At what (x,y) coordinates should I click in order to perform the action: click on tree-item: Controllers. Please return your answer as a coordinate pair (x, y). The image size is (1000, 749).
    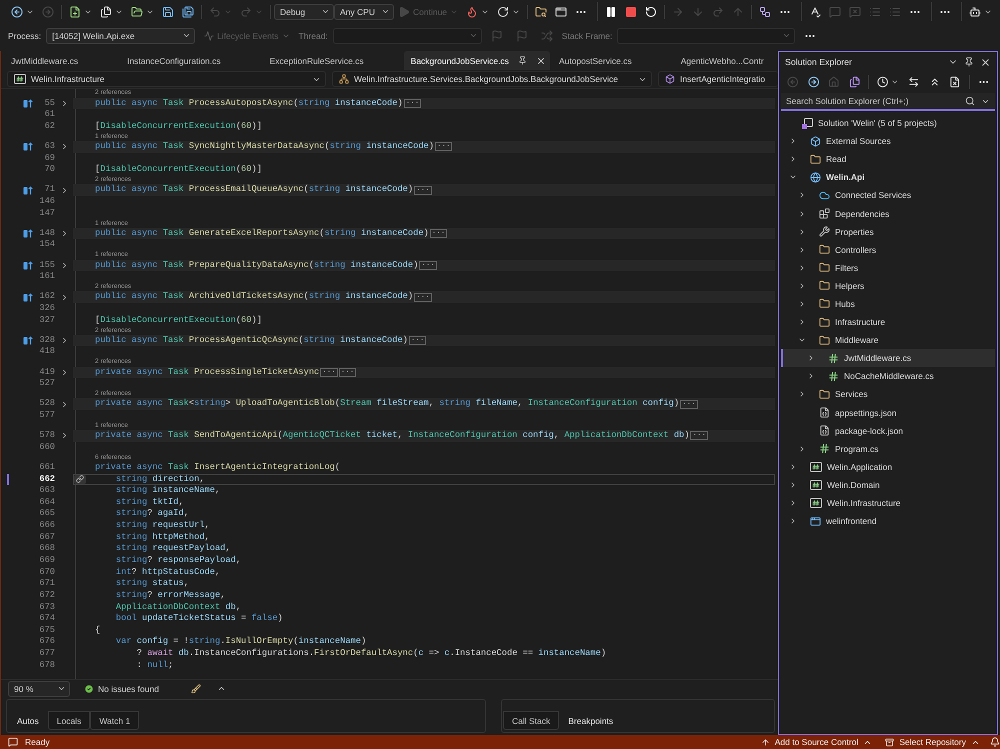
    Looking at the image, I should click on (888, 249).